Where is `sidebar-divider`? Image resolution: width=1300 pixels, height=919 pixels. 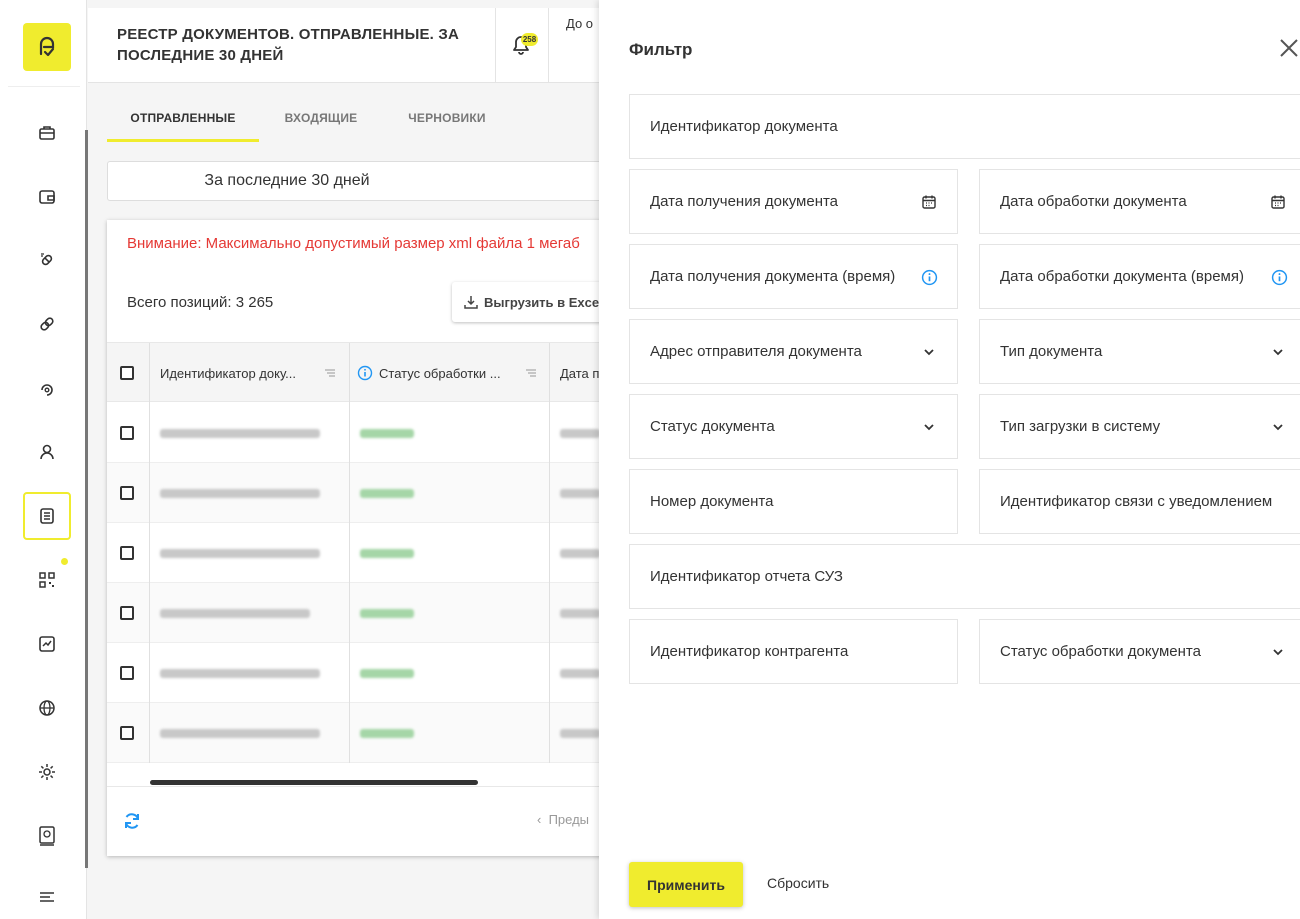
sidebar-divider is located at coordinates (44, 86).